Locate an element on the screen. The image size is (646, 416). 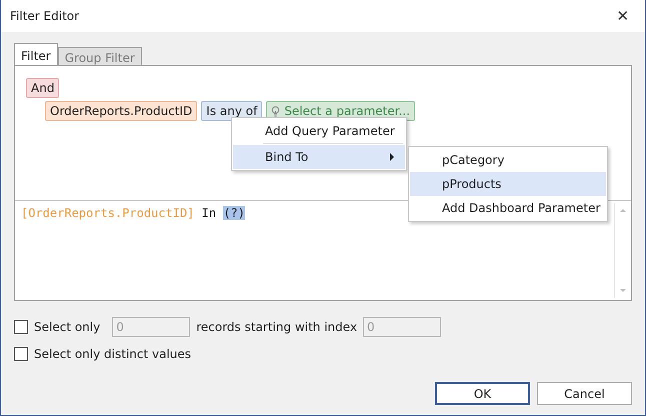
ok-button: OK is located at coordinates (482, 393).